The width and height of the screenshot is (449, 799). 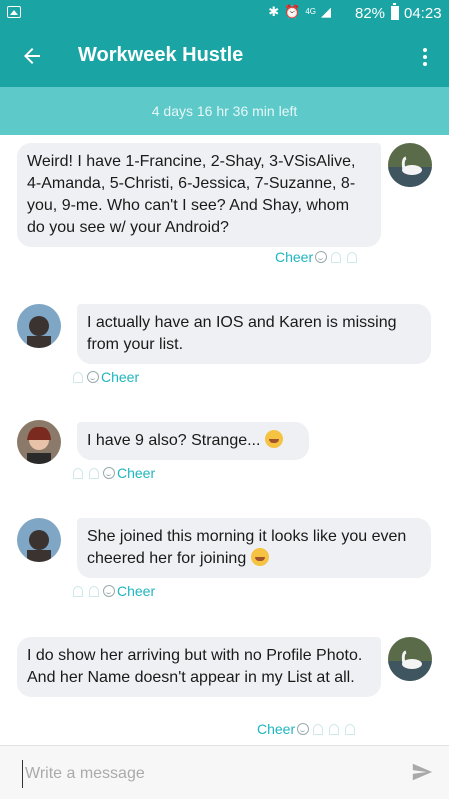 I want to click on back-arrow-icon, so click(x=32, y=56).